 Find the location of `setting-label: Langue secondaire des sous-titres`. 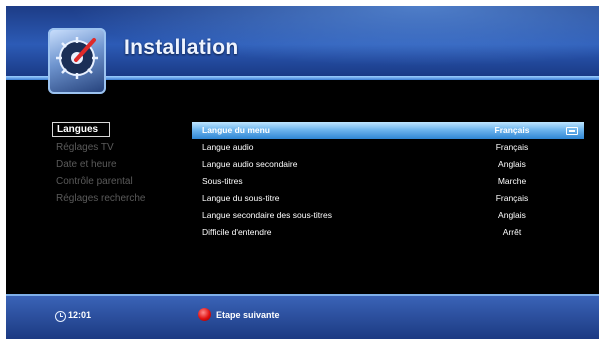

setting-label: Langue secondaire des sous-titres is located at coordinates (267, 215).